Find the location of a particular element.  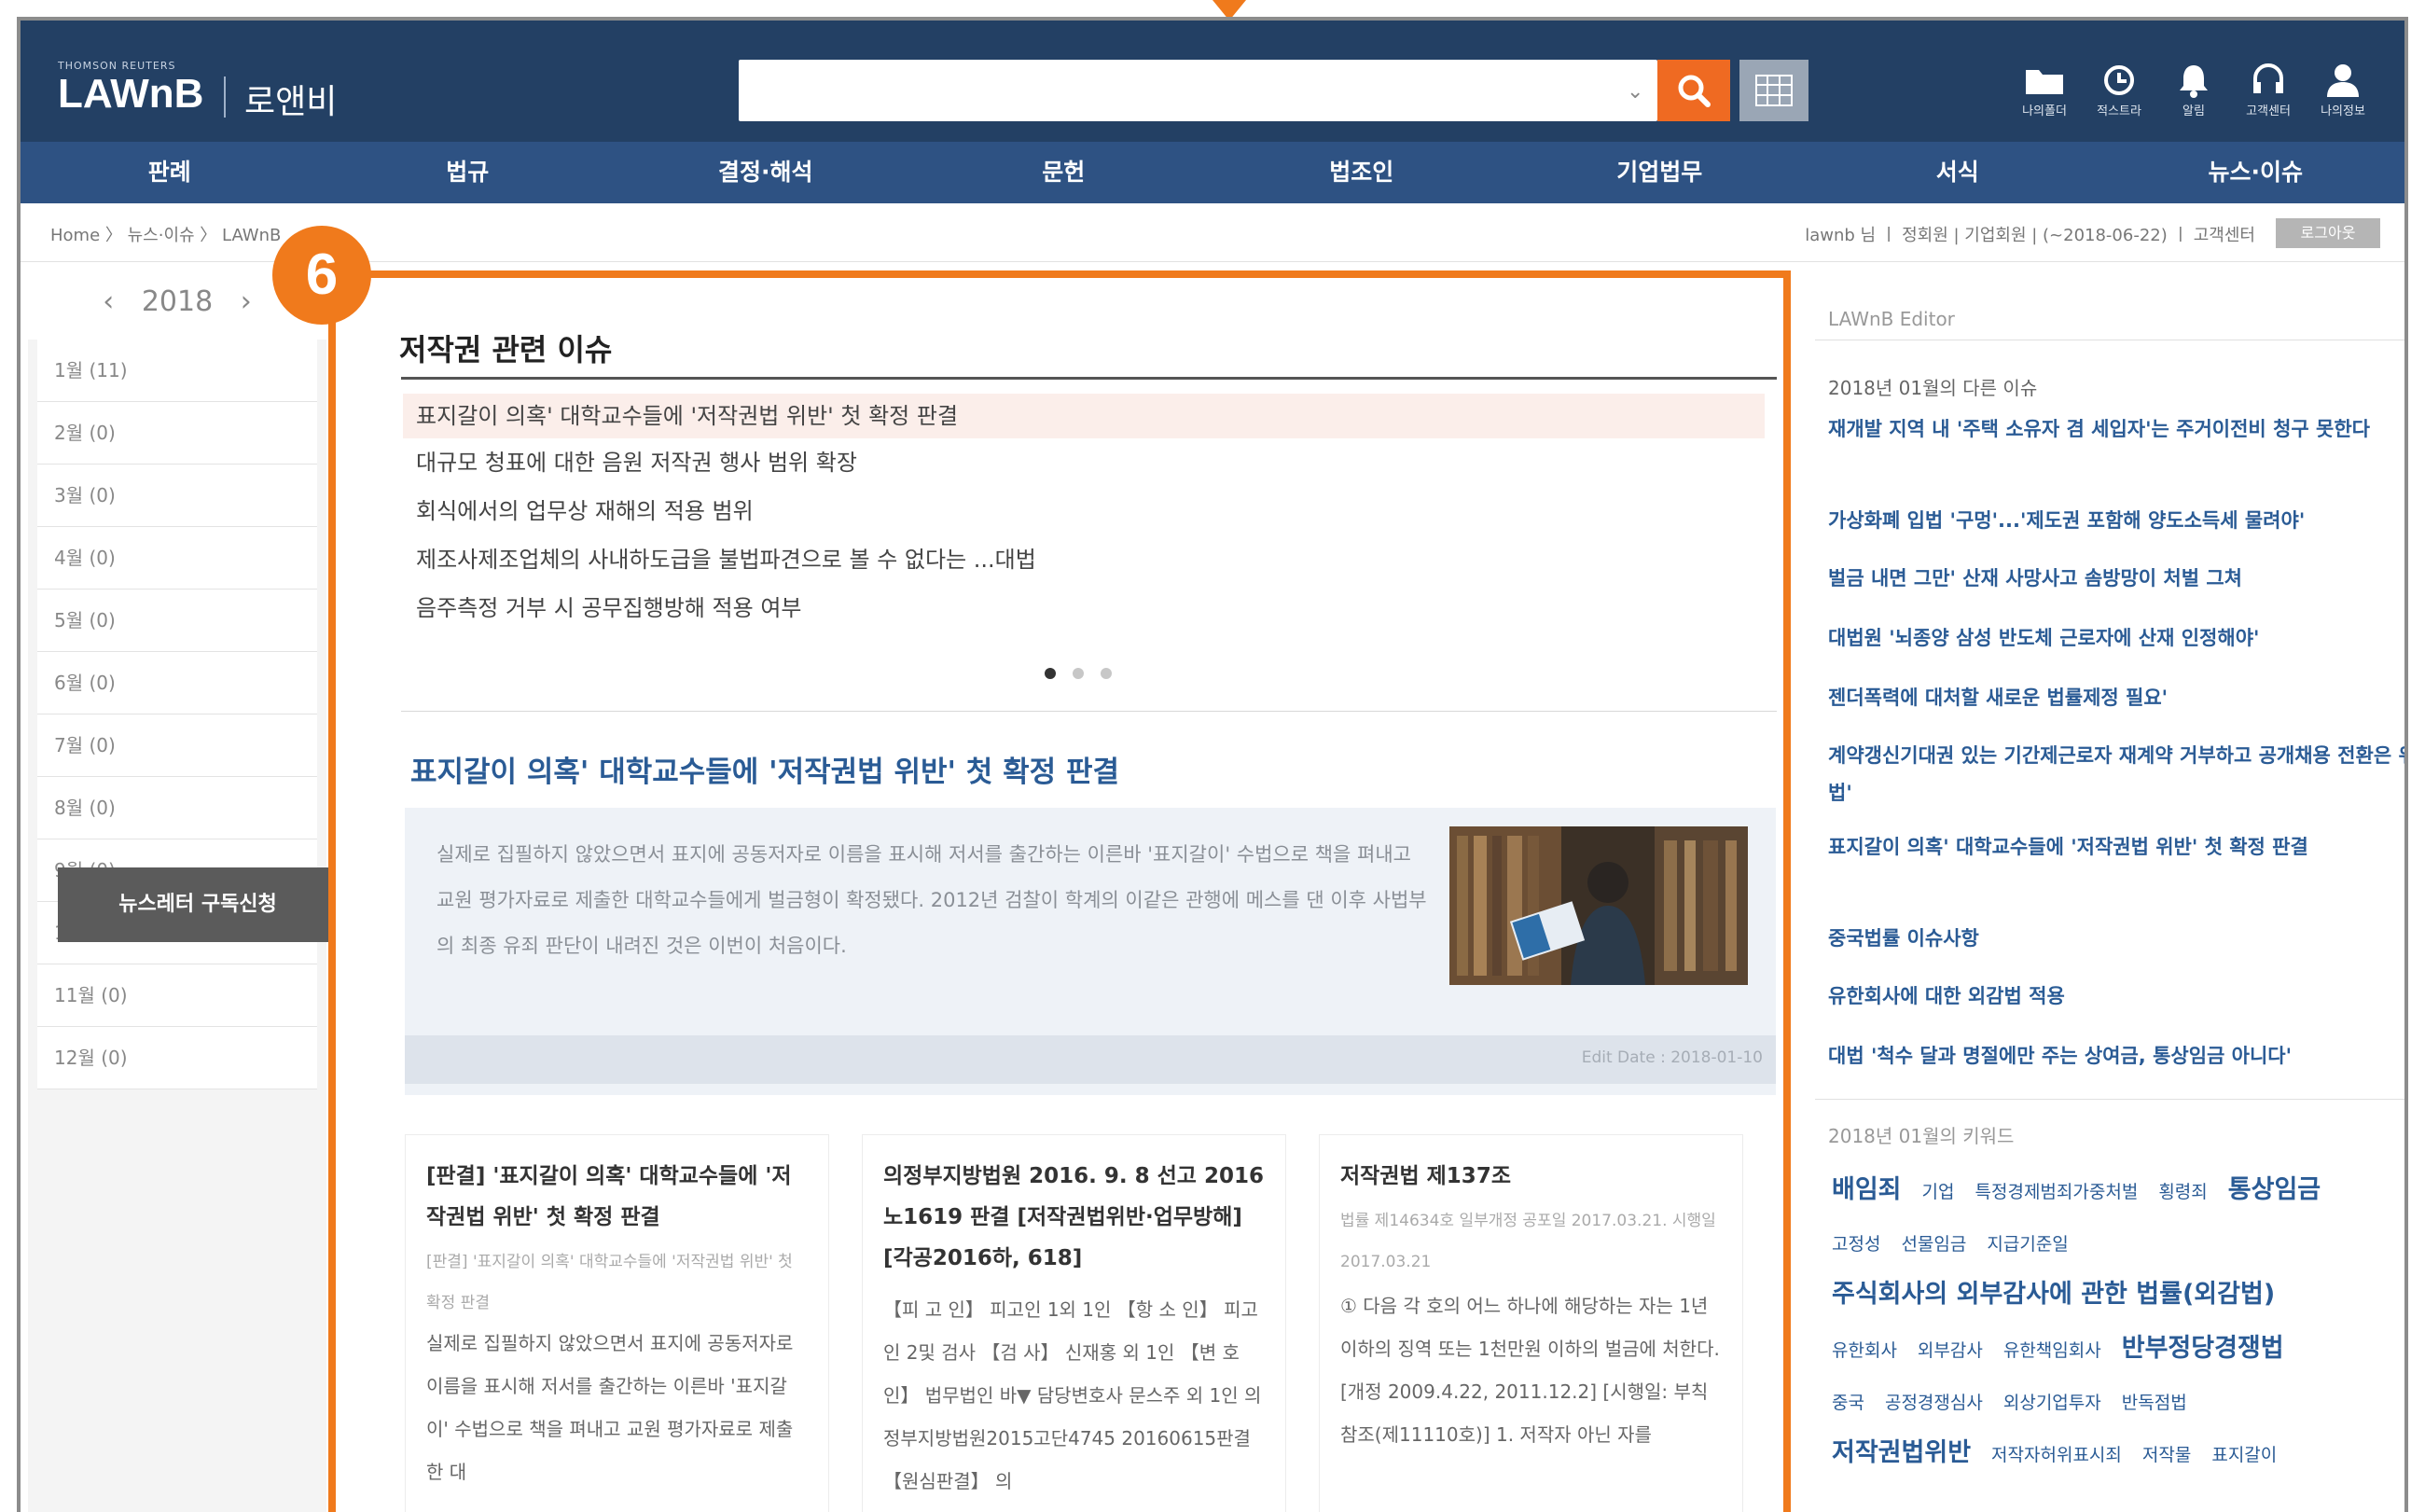

keyword-link: 표지갈이 is located at coordinates (2244, 1455).